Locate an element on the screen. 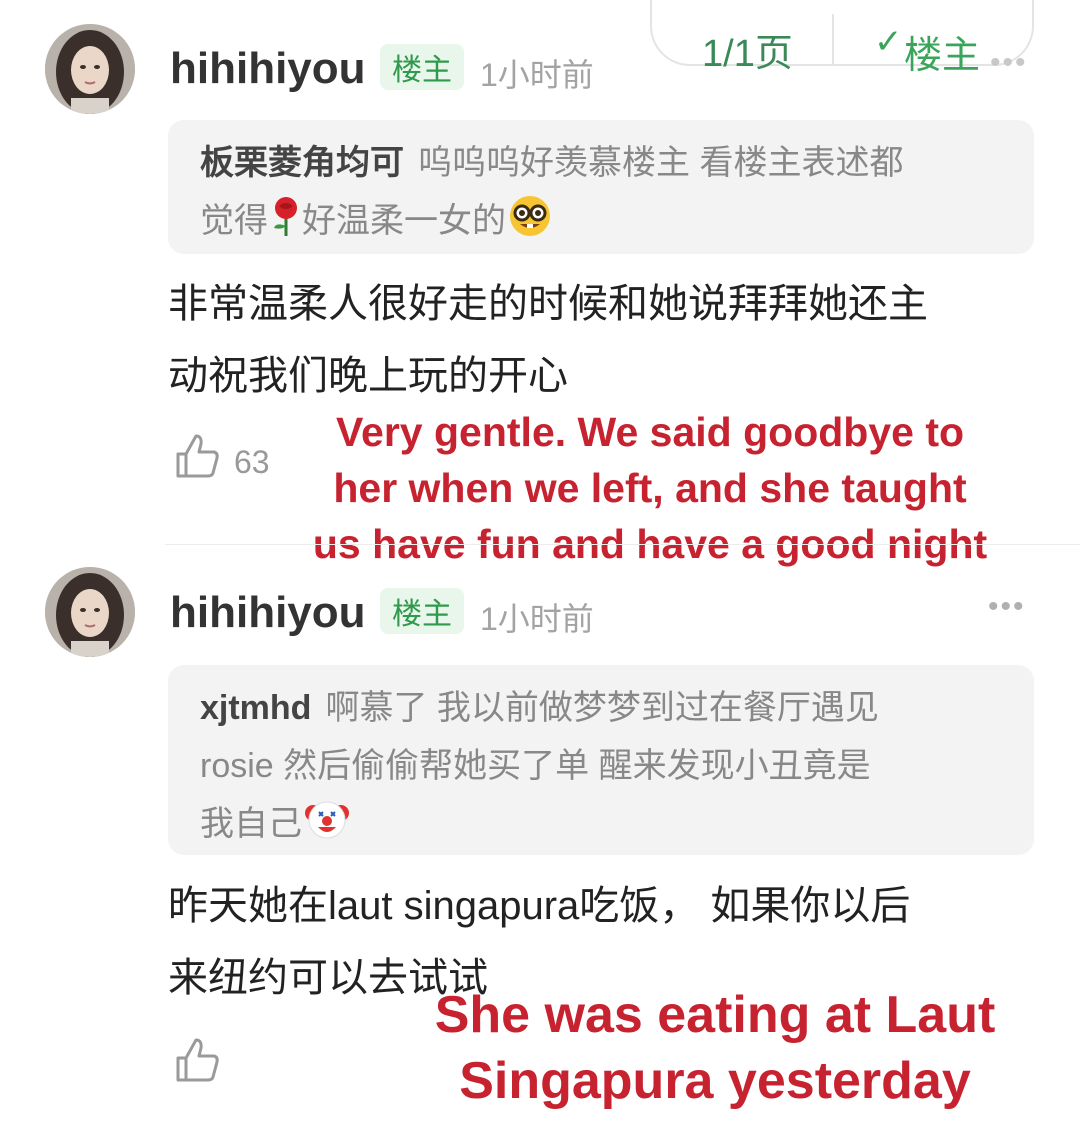  comment-divider is located at coordinates (622, 544).